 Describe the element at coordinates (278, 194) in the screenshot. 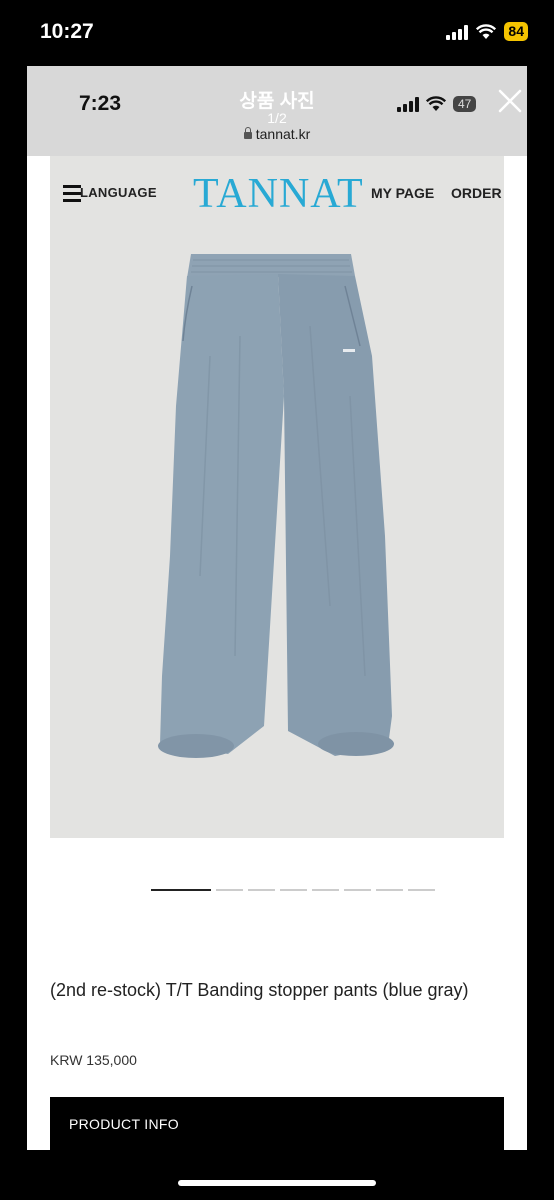

I see `site-logo: TANNAT` at that location.